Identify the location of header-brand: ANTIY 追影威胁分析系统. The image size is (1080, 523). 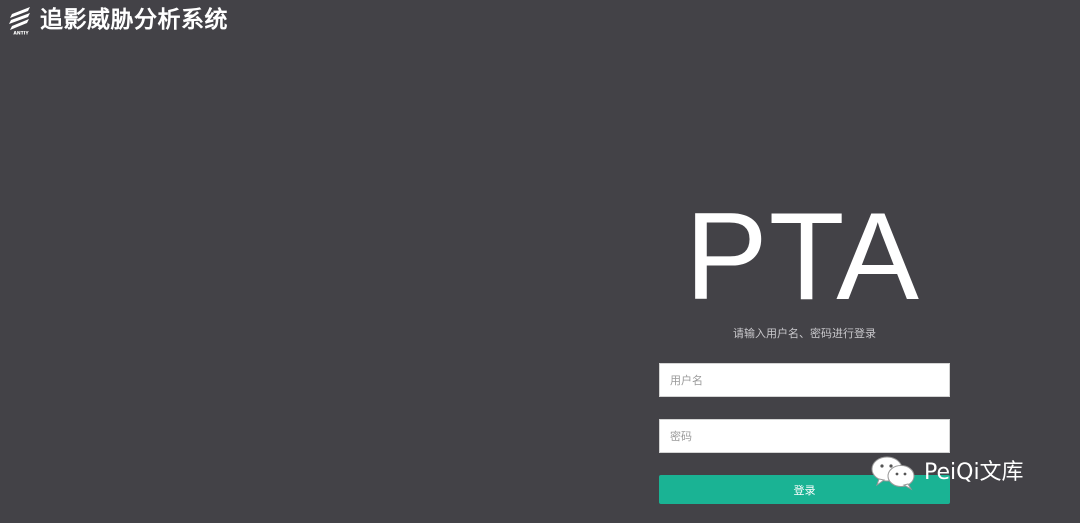
(118, 20).